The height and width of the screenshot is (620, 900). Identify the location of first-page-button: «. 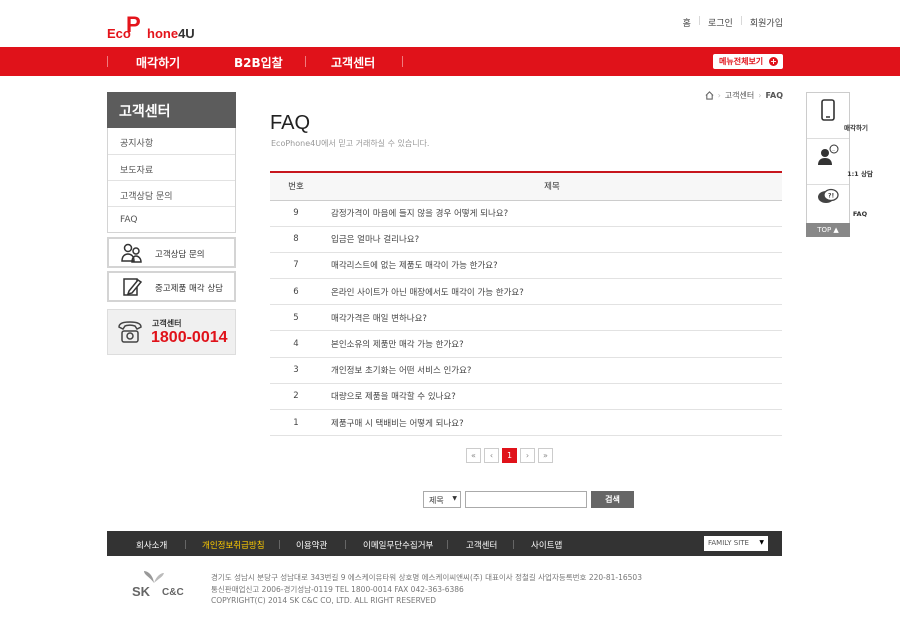
(473, 455).